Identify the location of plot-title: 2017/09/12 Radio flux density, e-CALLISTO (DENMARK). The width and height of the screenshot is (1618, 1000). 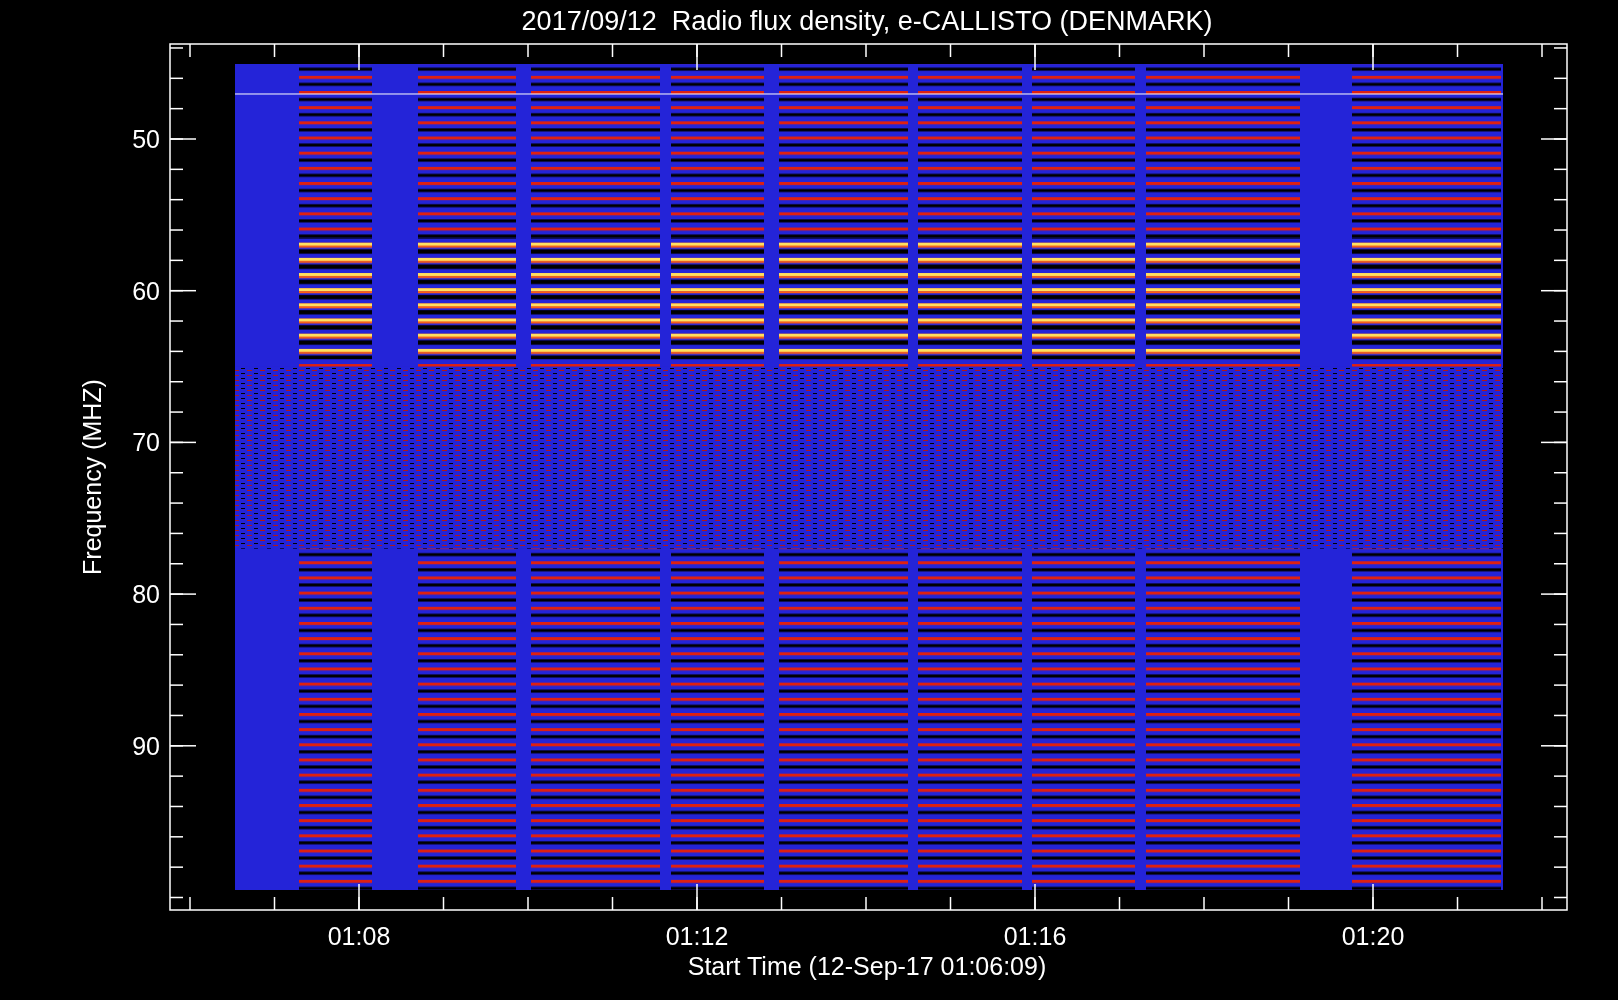
(867, 21).